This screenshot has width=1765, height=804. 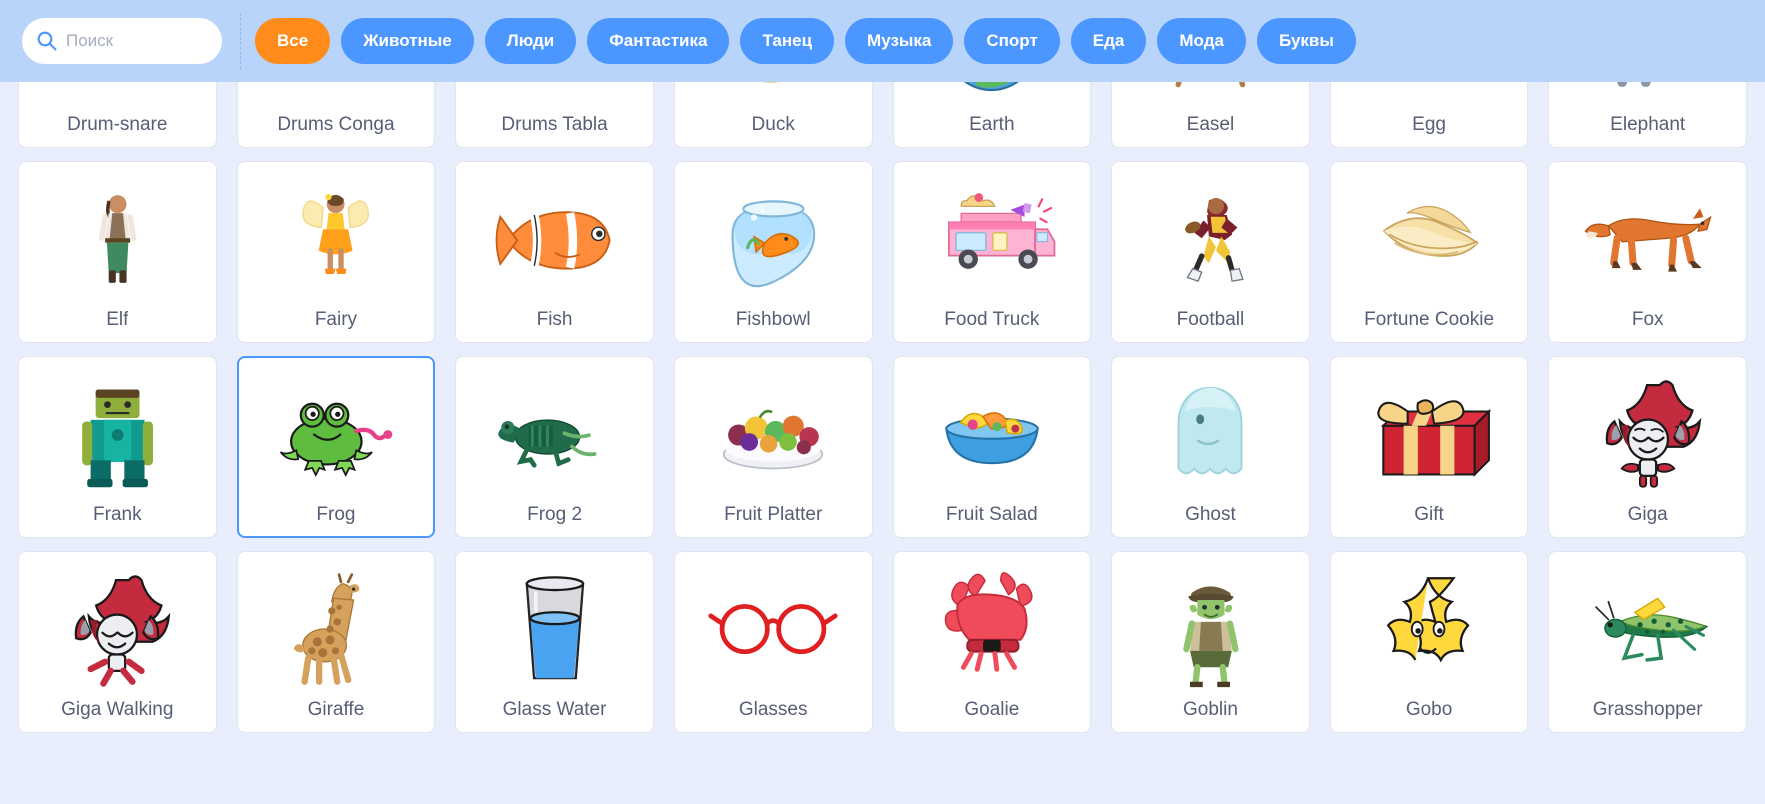 I want to click on sprite-tile: Drums Conga, so click(x=336, y=115).